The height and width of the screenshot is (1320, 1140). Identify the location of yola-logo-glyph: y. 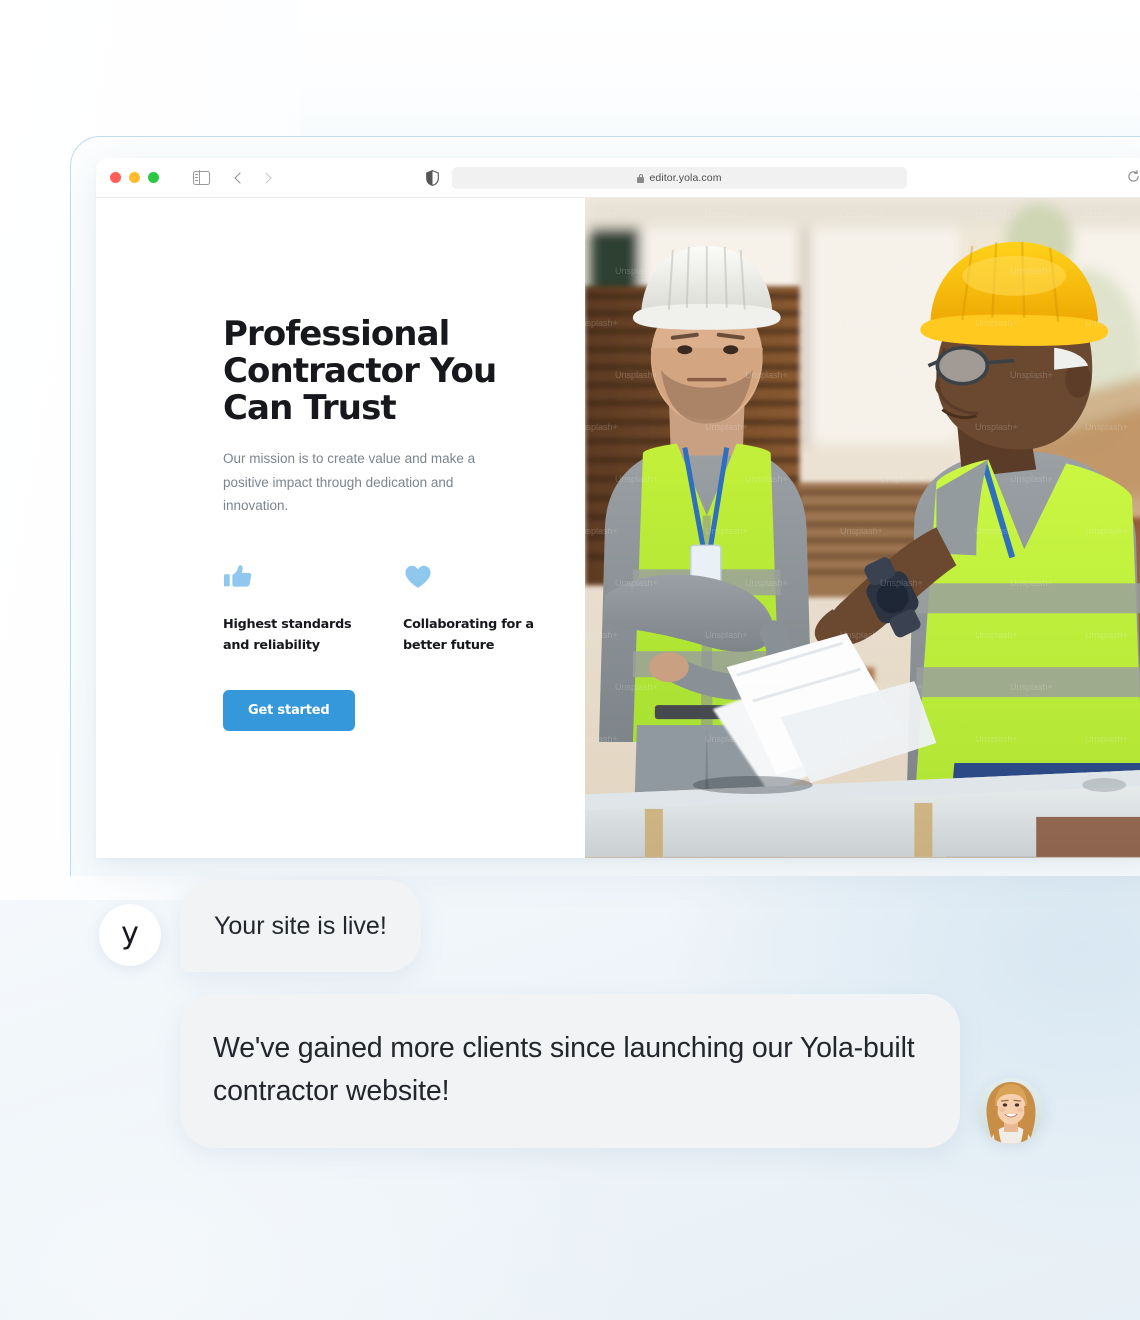
(130, 933).